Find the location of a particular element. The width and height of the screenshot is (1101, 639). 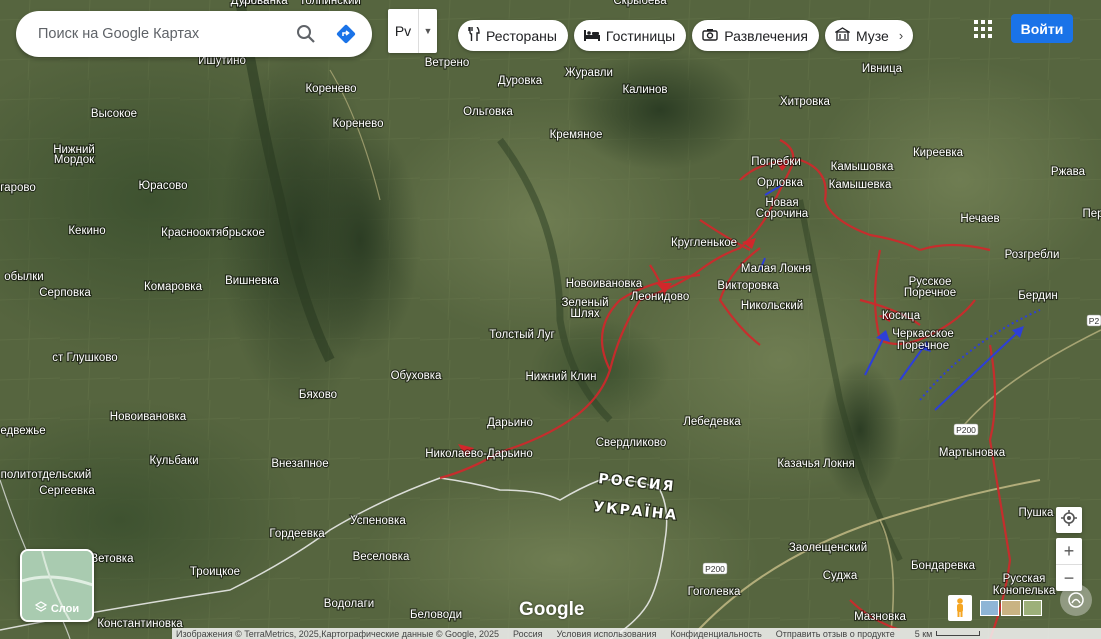

place-label: Кульбаки is located at coordinates (173, 461).